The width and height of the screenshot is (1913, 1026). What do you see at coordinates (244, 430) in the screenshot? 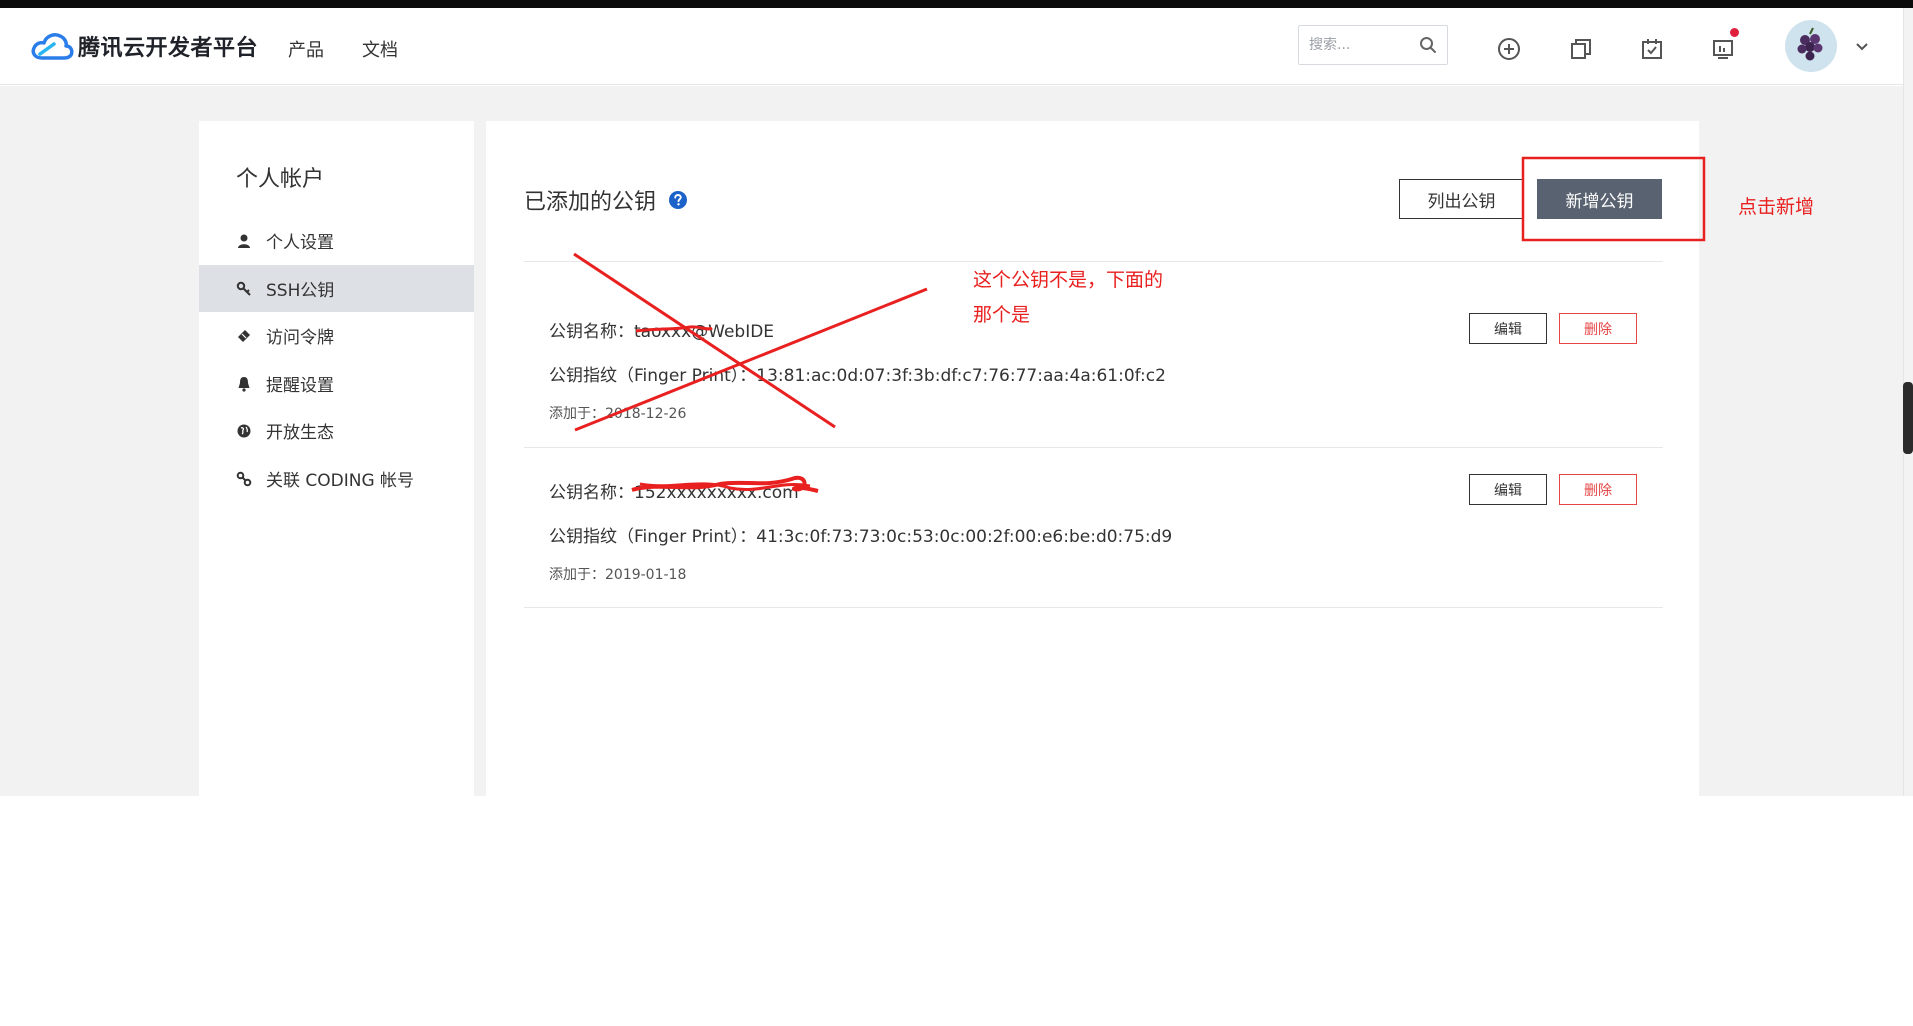
I see `globe-icon` at bounding box center [244, 430].